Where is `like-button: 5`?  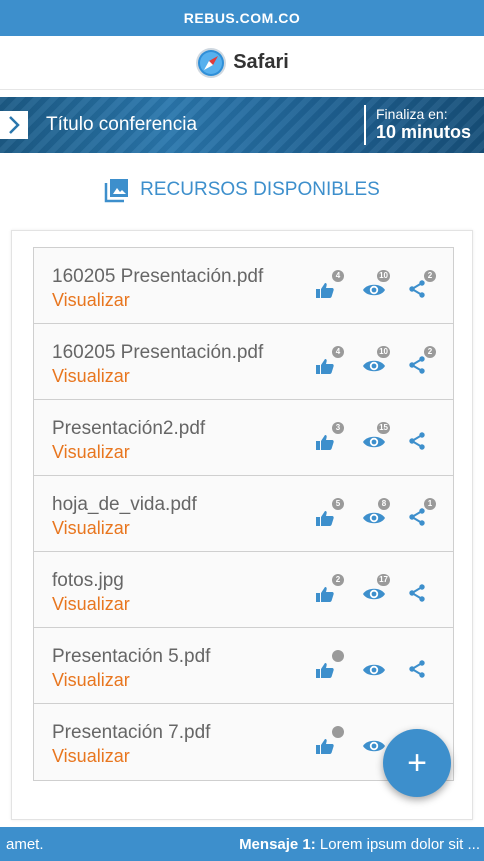
like-button: 5 is located at coordinates (331, 512).